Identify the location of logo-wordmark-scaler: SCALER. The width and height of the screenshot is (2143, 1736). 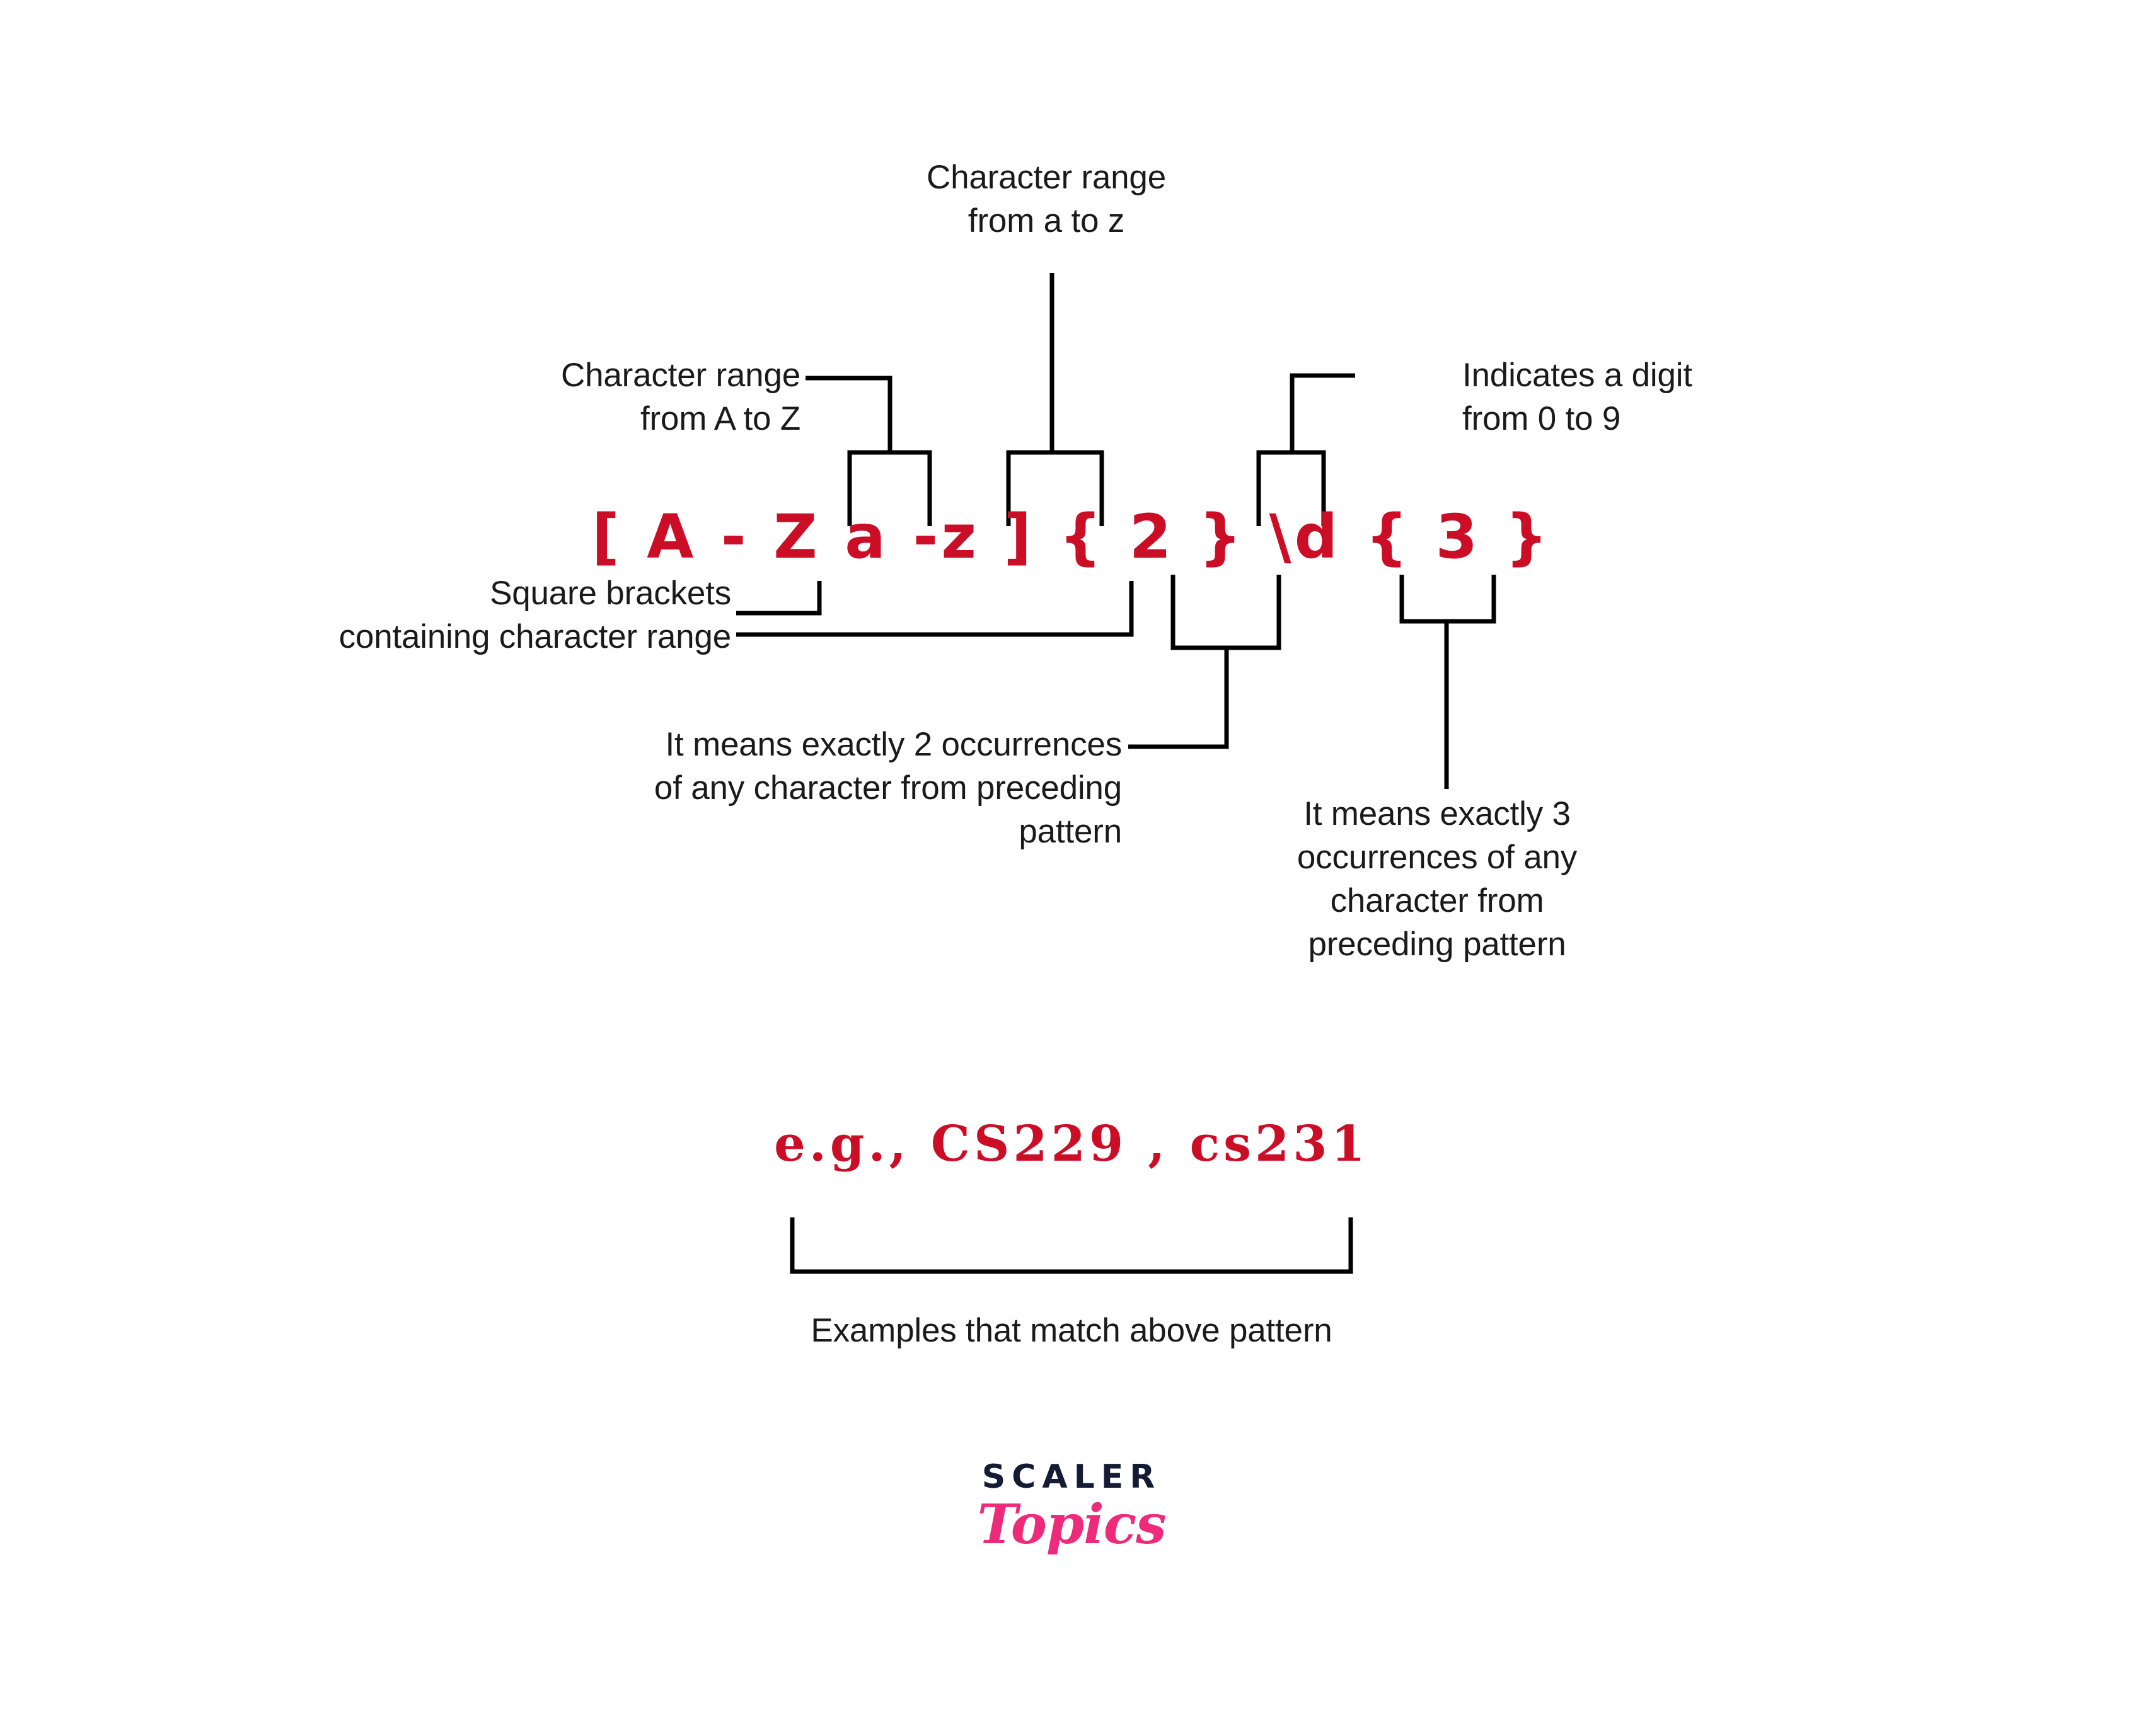
(1071, 1477).